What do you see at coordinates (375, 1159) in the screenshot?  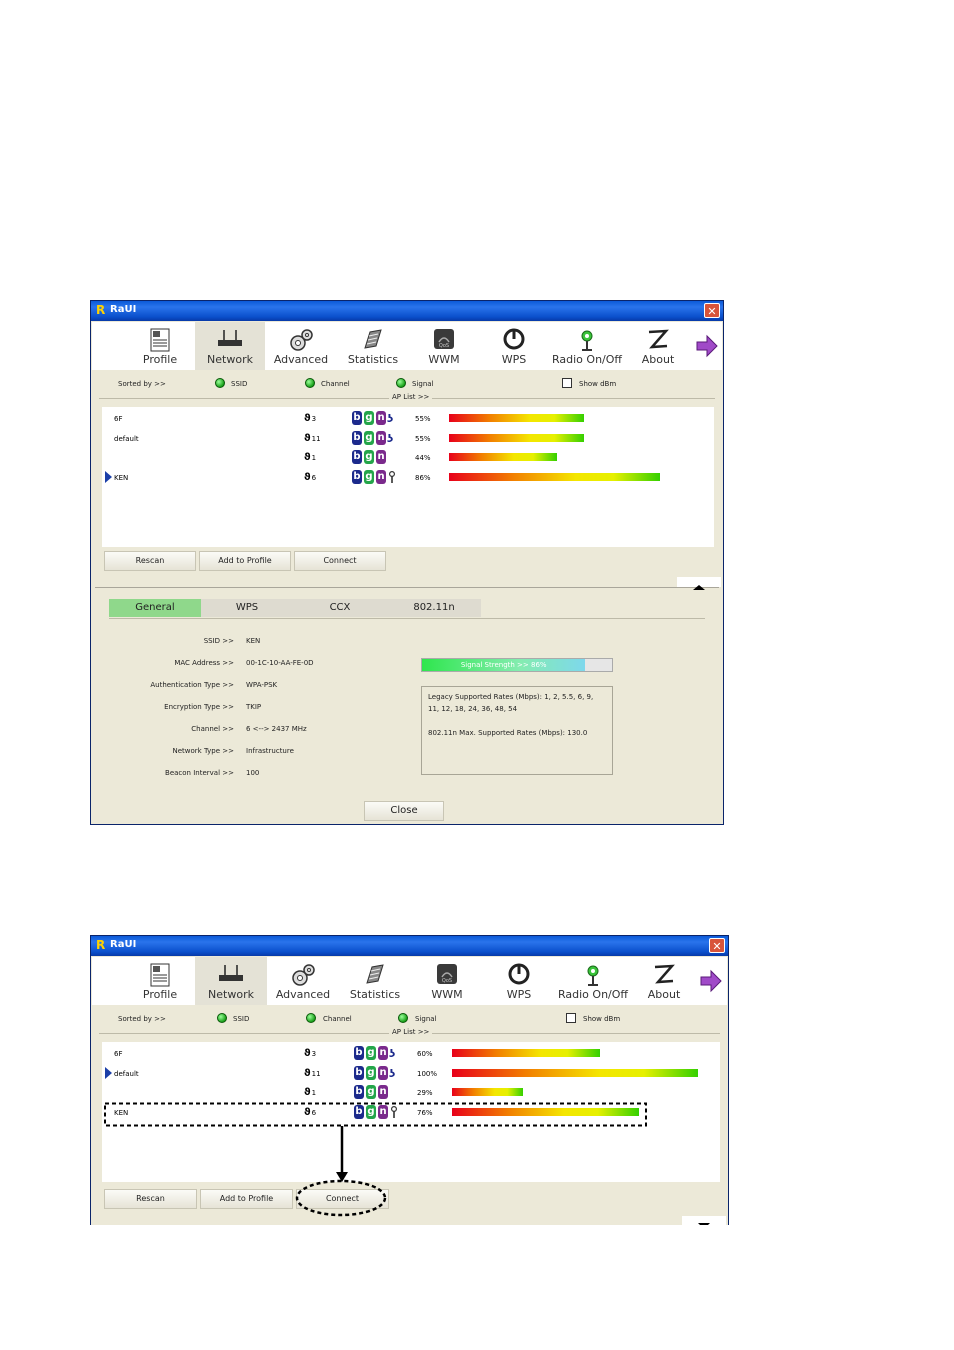 I see `annotation-overlay` at bounding box center [375, 1159].